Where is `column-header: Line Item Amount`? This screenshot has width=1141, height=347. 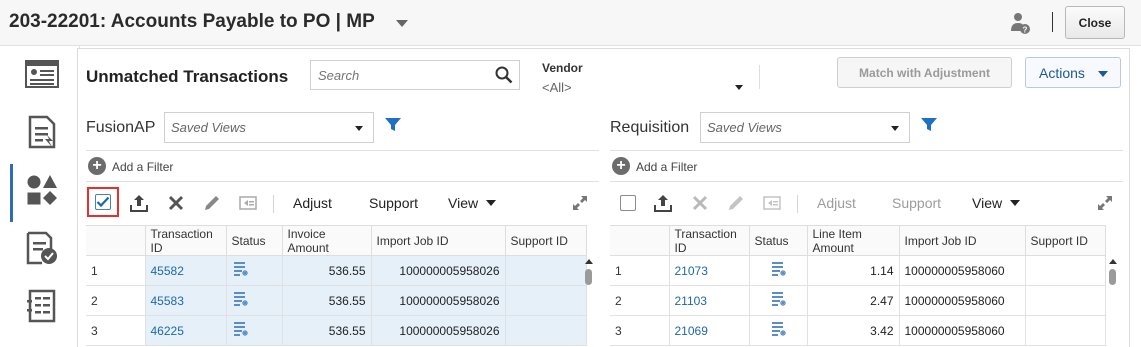
column-header: Line Item Amount is located at coordinates (853, 240).